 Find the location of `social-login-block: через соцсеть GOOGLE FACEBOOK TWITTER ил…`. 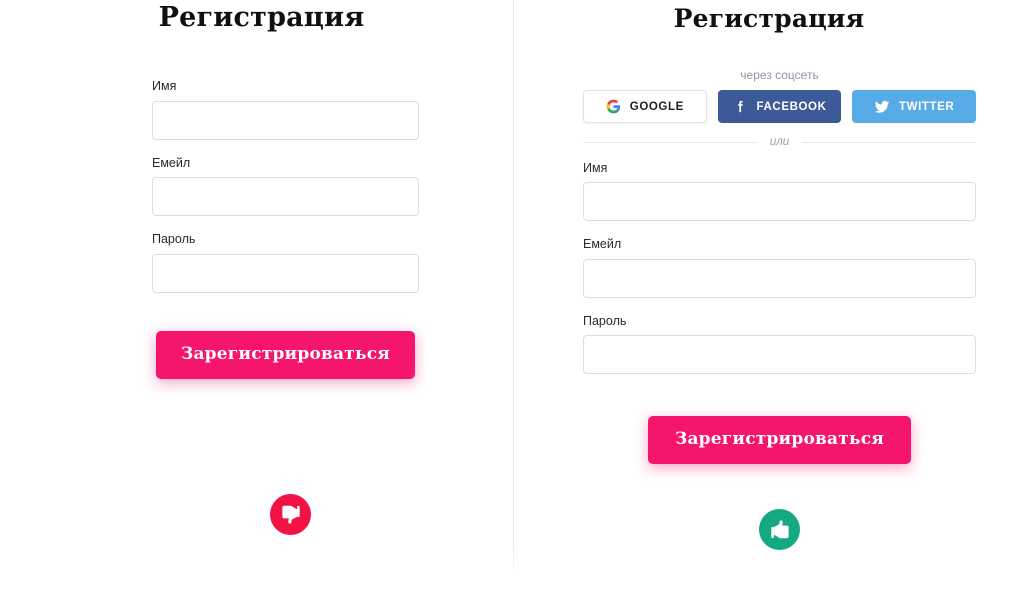

social-login-block: через соцсеть GOOGLE FACEBOOK TWITTER ил… is located at coordinates (780, 108).